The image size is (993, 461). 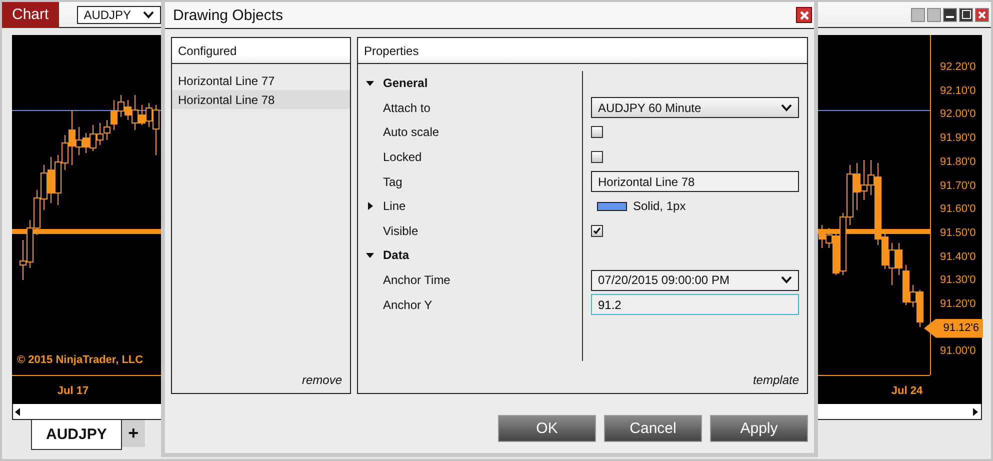 I want to click on property-label: Attach to, so click(x=406, y=107).